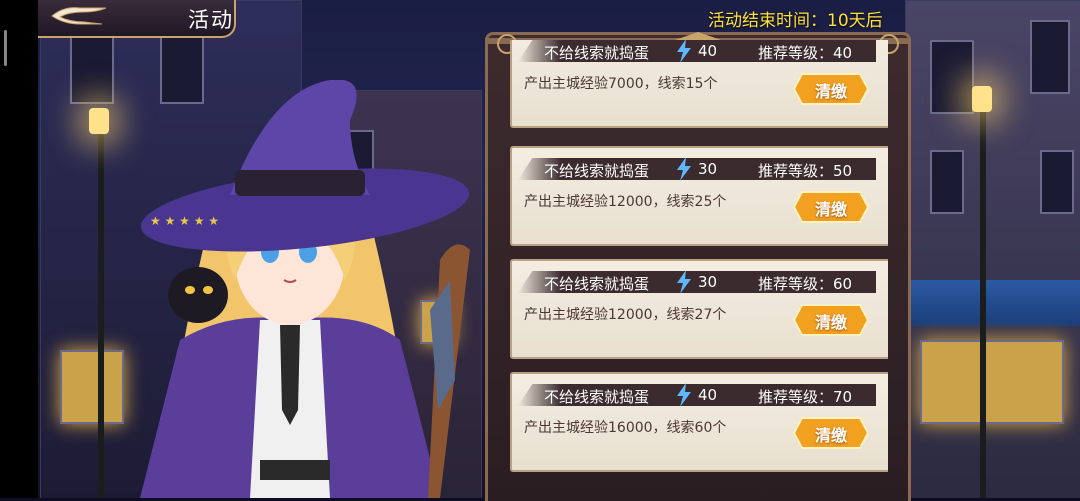 This screenshot has width=1080, height=501. What do you see at coordinates (855, 21) in the screenshot?
I see `timer-value: 10天后` at bounding box center [855, 21].